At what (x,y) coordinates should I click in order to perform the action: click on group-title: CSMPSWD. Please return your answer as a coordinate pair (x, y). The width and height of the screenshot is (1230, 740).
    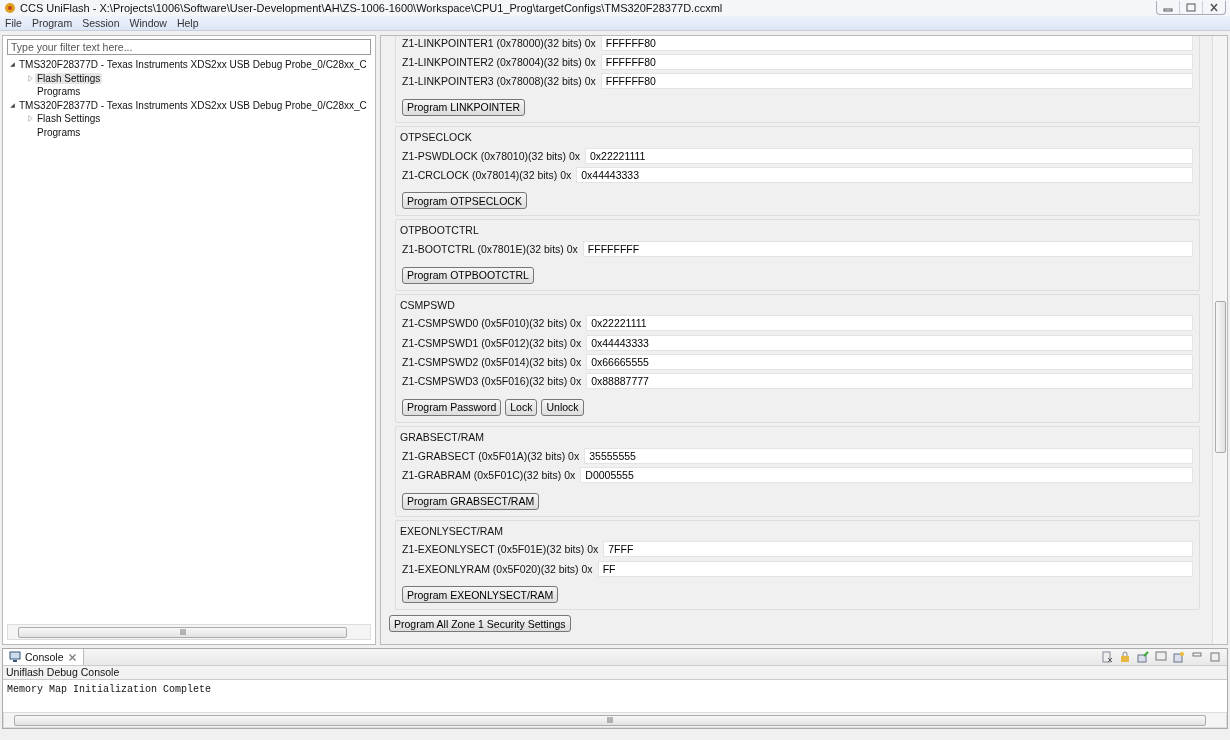
    Looking at the image, I should click on (428, 305).